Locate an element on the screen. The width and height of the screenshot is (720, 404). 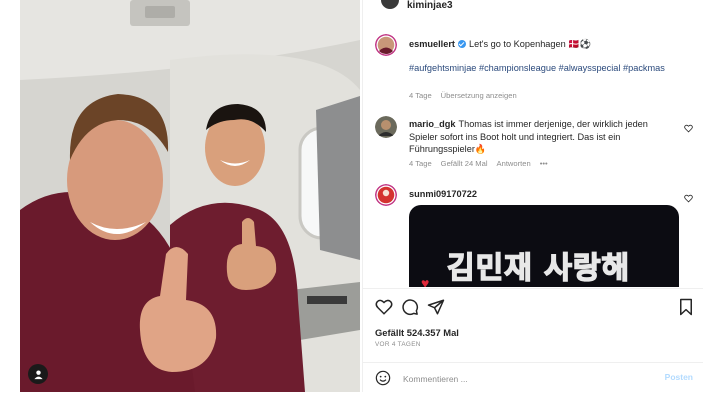
comment-username: sunmi09170722 is located at coordinates (443, 194).